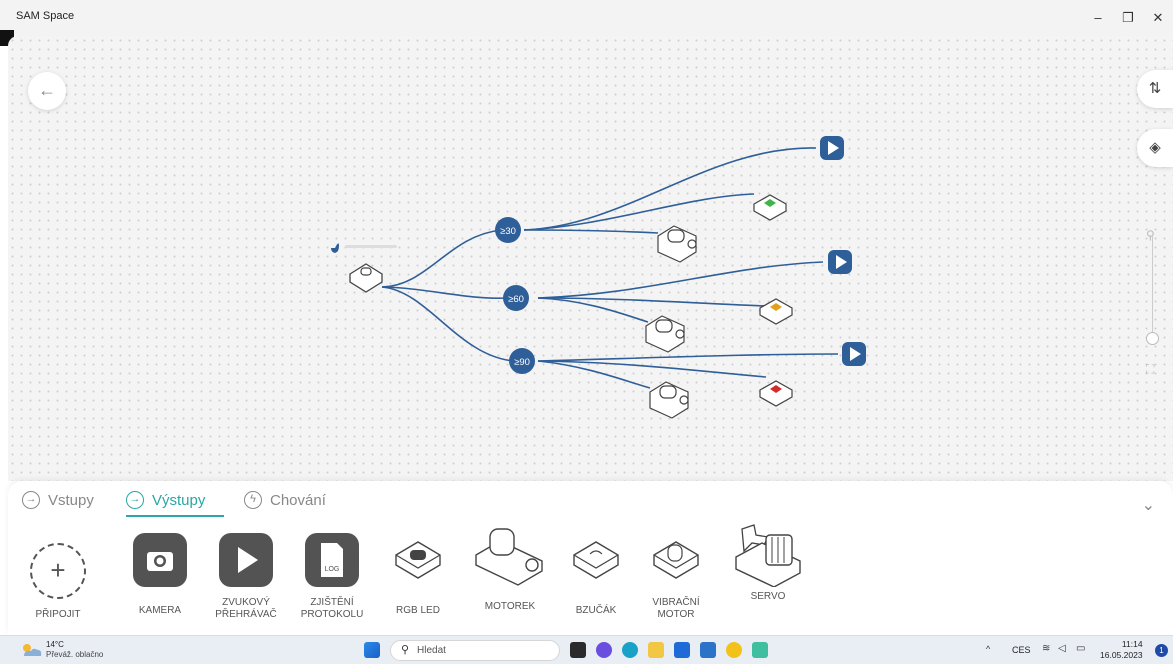  Describe the element at coordinates (332, 569) in the screenshot. I see `svg-text: LOG` at that location.